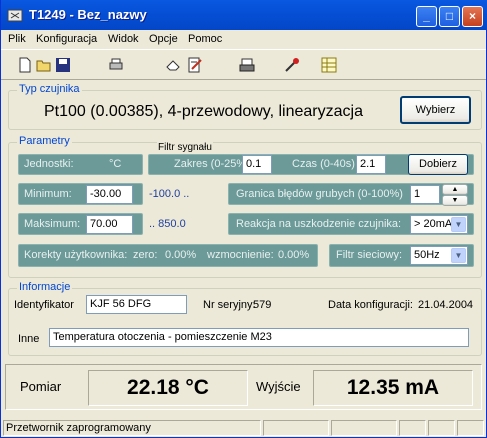 Image resolution: width=487 pixels, height=438 pixels. I want to click on choose-filter-button: Dobierz, so click(438, 164).